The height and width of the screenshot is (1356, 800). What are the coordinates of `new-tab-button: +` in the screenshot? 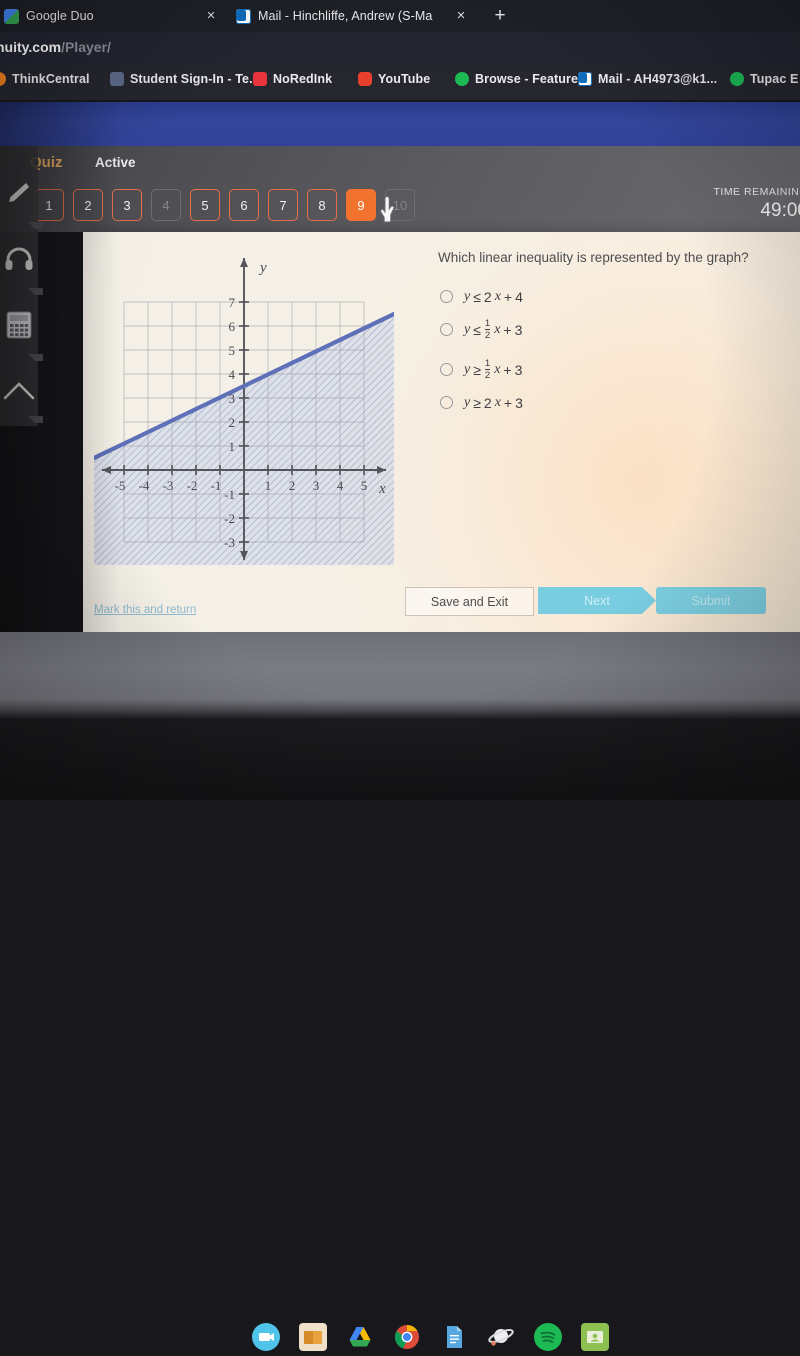 It's located at (500, 16).